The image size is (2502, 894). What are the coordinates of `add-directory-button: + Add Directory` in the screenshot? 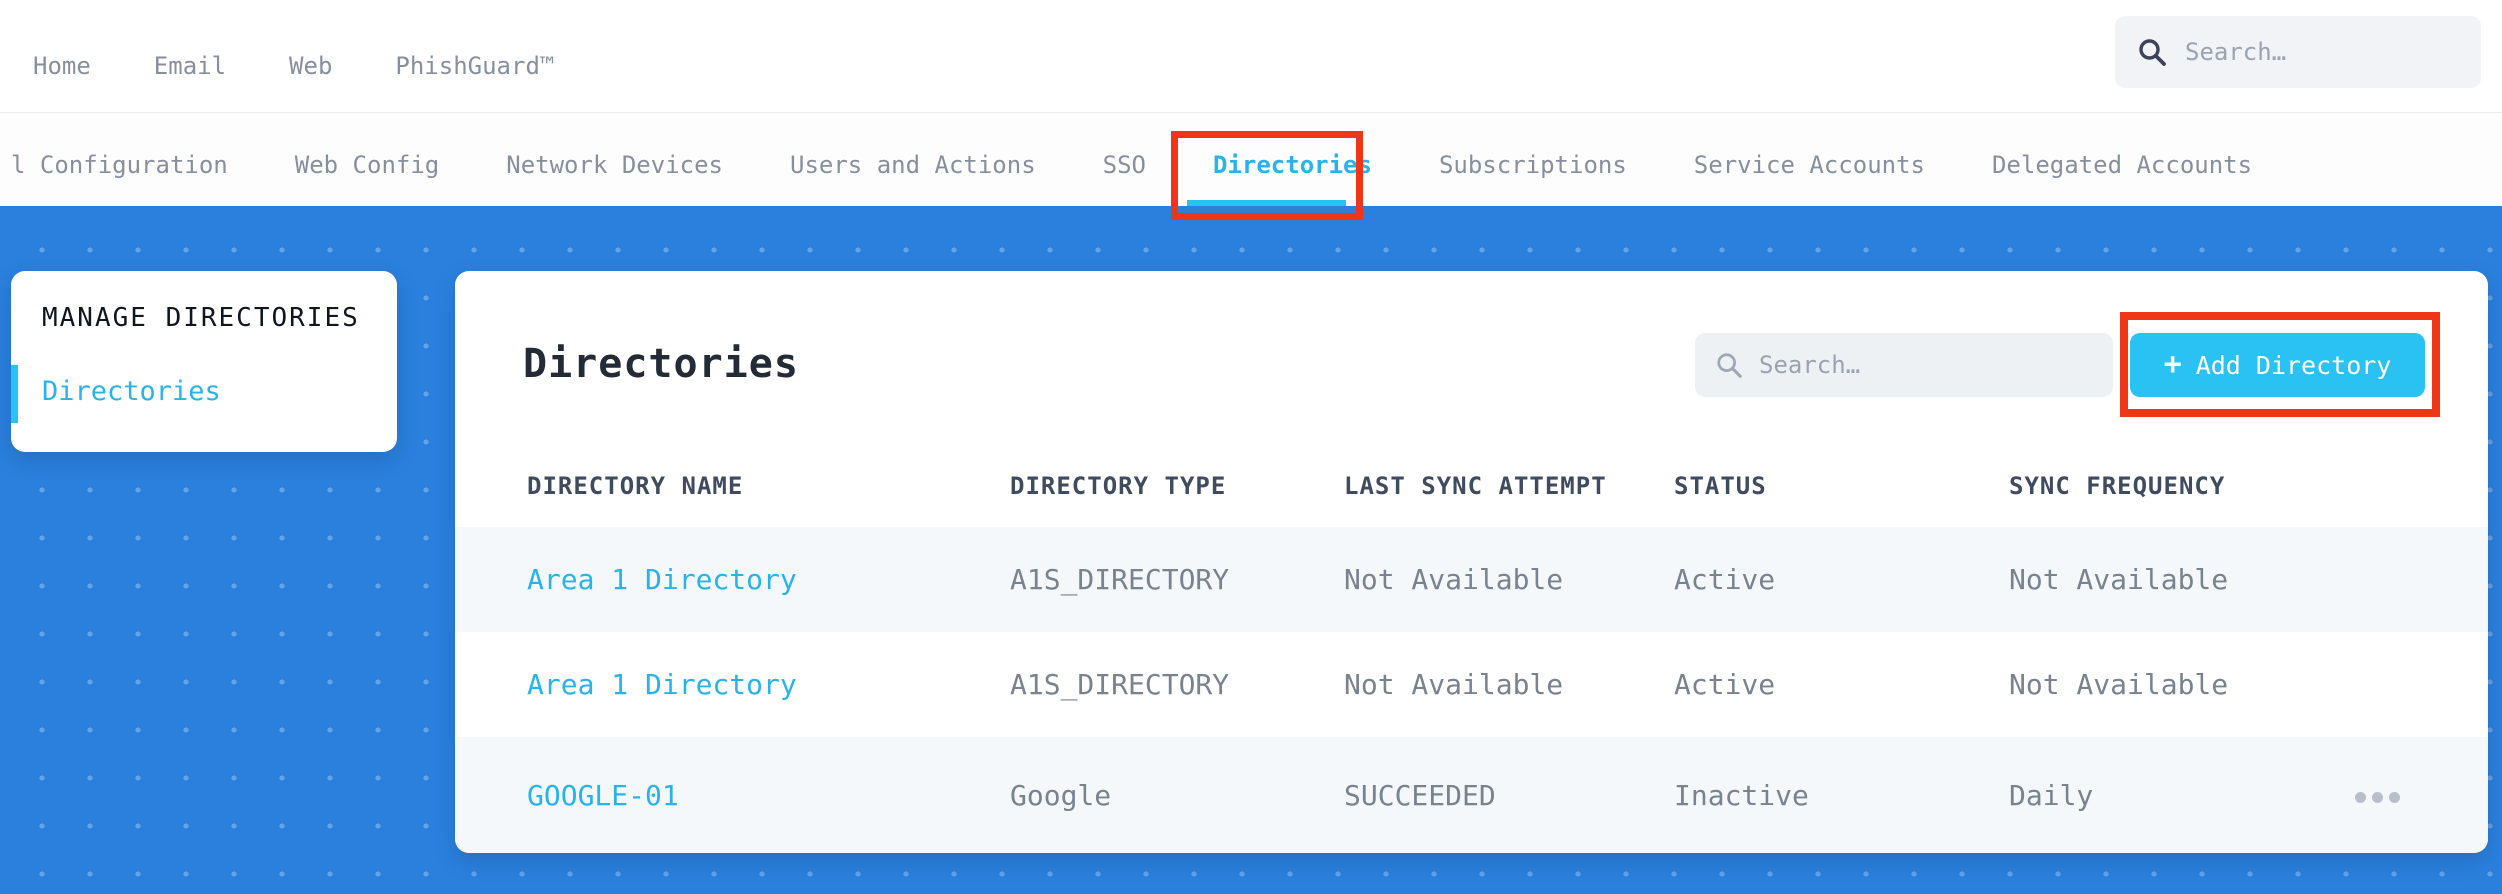 It's located at (2277, 365).